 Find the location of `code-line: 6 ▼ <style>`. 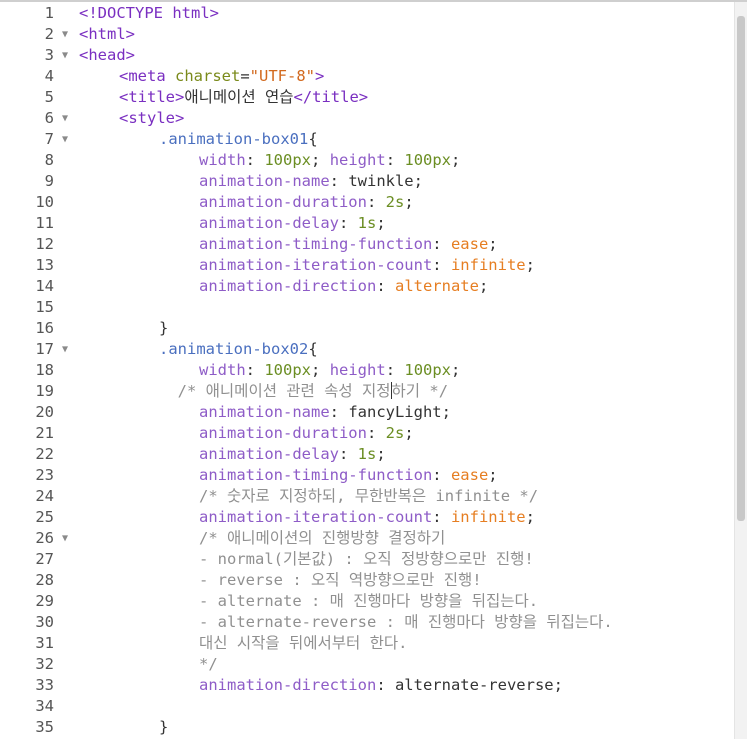

code-line: 6 ▼ <style> is located at coordinates (367, 118).